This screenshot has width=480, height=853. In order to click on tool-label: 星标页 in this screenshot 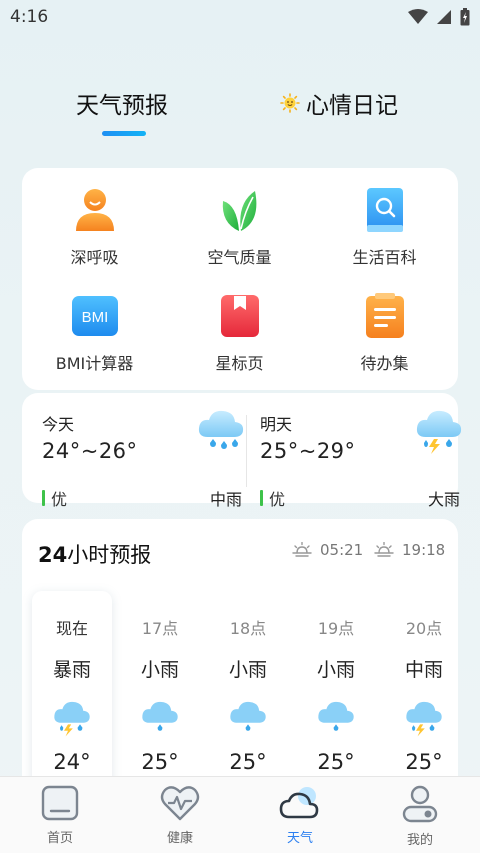, I will do `click(239, 363)`.